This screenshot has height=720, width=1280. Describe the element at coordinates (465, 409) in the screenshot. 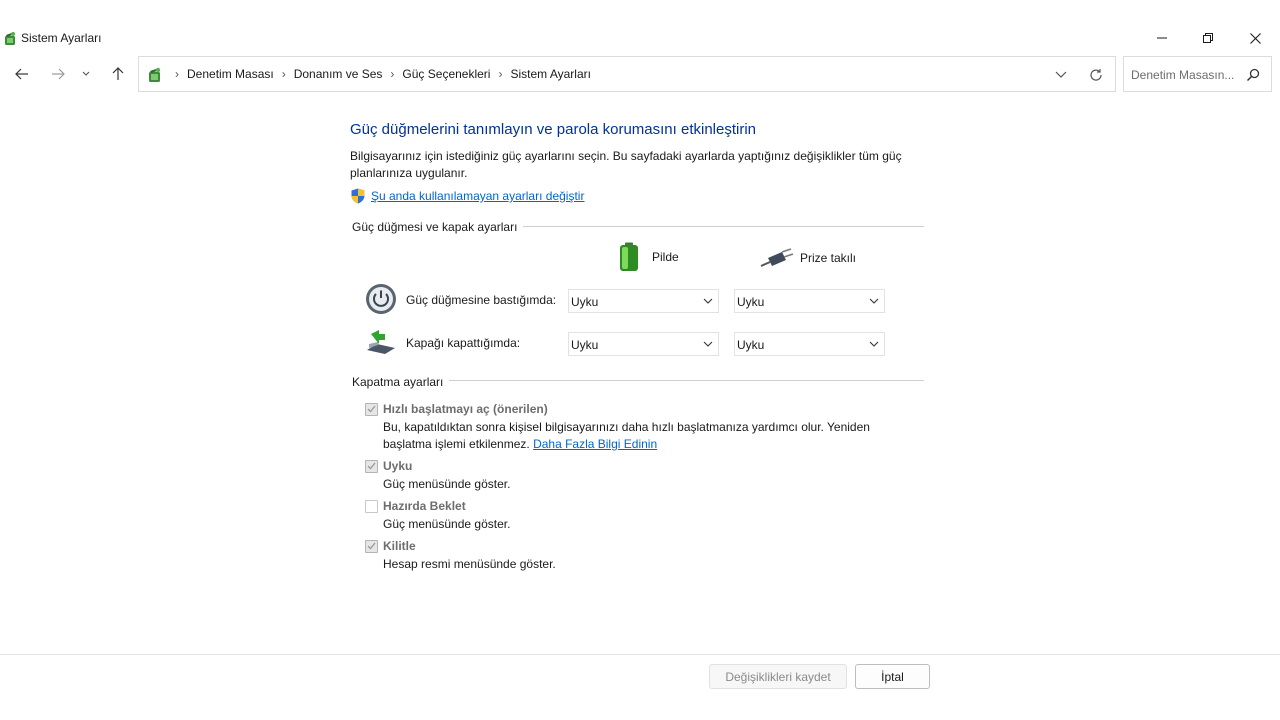

I see `fast-startup-label: Hızlı başlatmayı aç (önerilen)` at that location.